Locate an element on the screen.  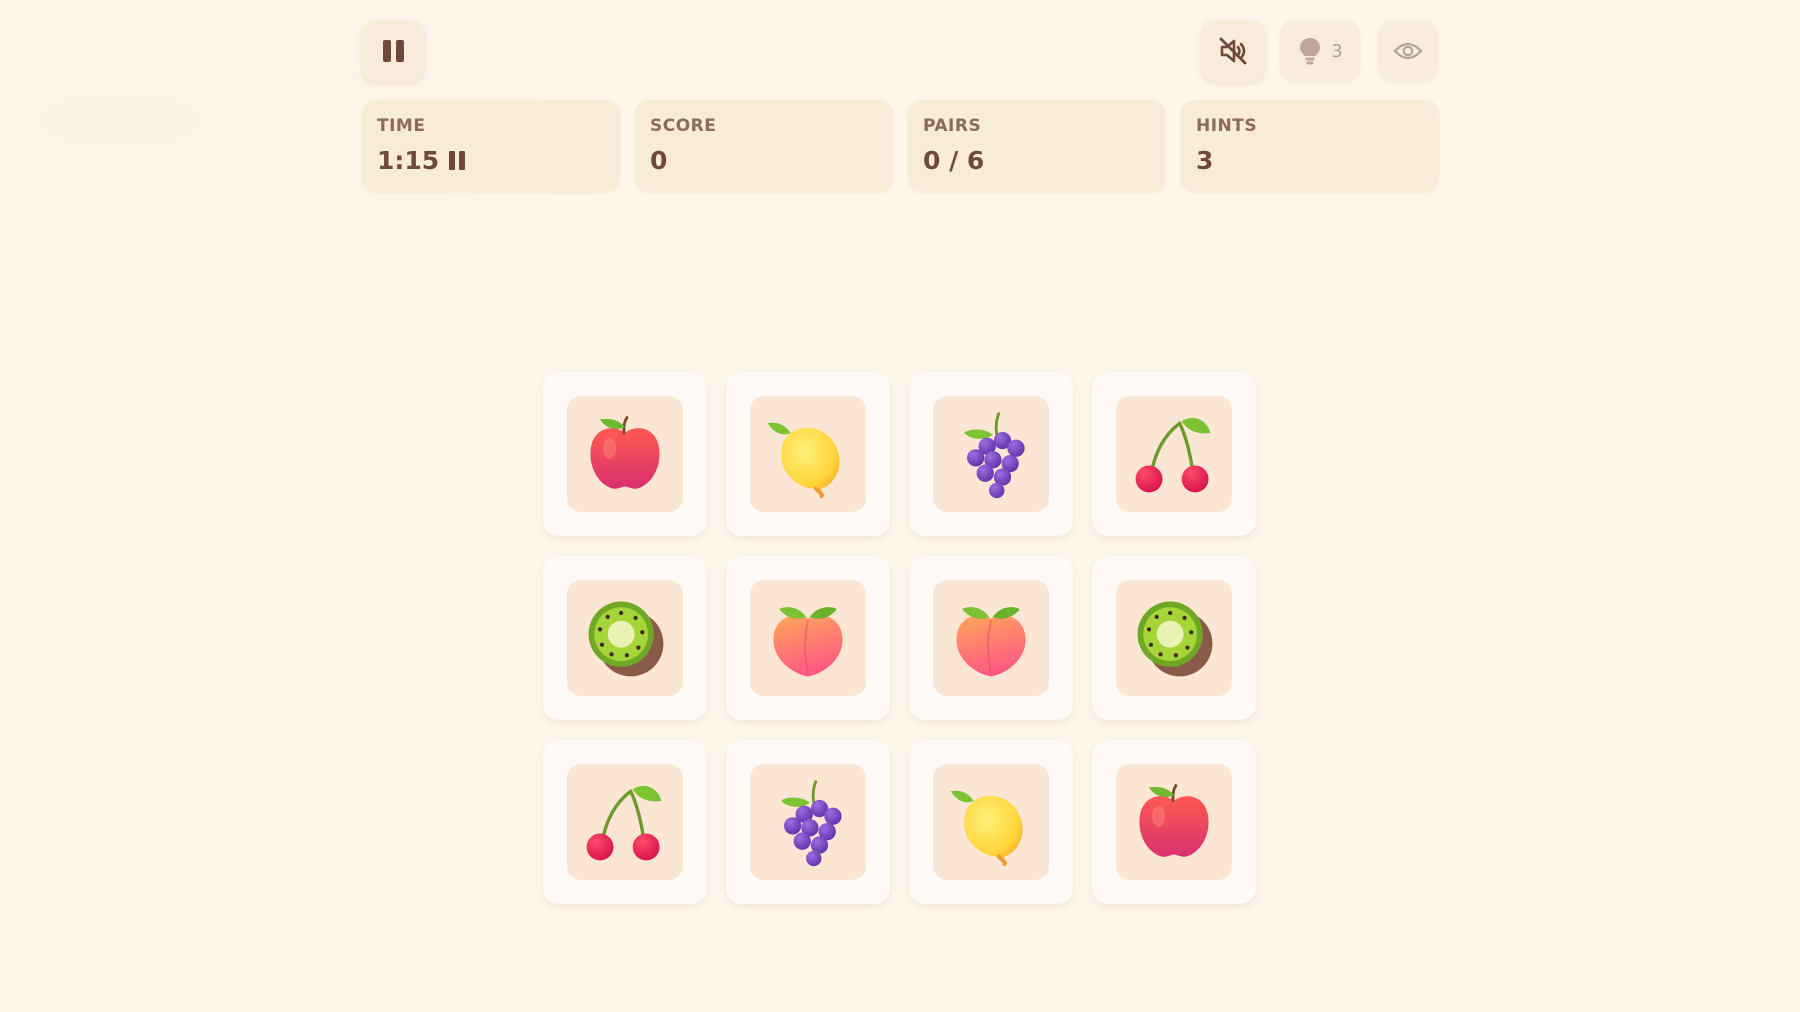
hint-button: 3 is located at coordinates (1320, 51).